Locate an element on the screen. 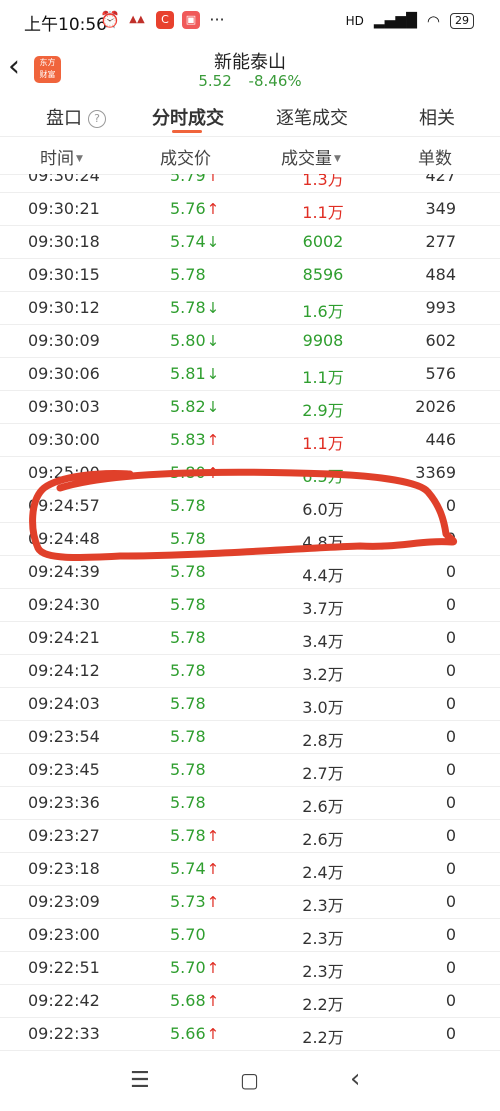 The image size is (500, 1111). app-shop-icon: ▣ is located at coordinates (191, 20).